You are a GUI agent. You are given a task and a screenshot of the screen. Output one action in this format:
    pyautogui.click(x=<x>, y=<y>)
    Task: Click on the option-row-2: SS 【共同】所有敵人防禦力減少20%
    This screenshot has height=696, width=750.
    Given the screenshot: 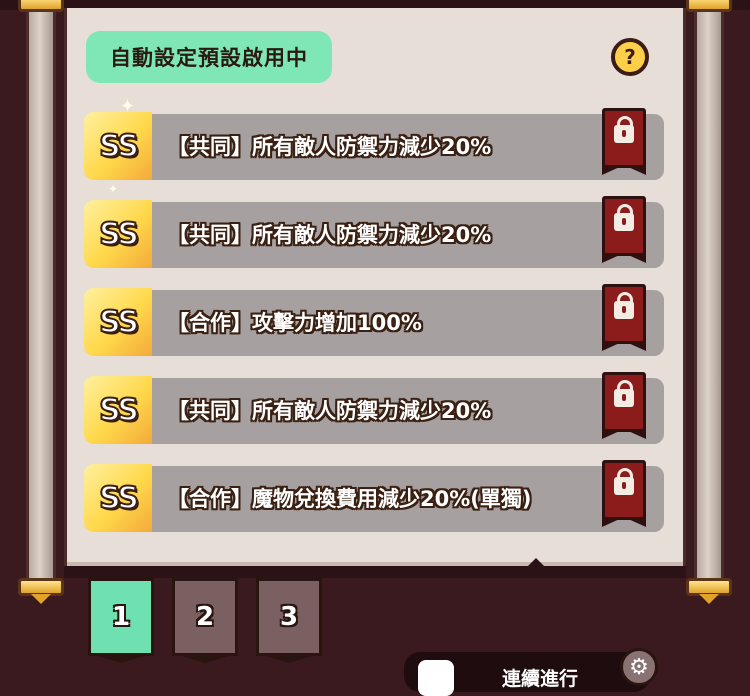 What is the action you would take?
    pyautogui.click(x=374, y=232)
    